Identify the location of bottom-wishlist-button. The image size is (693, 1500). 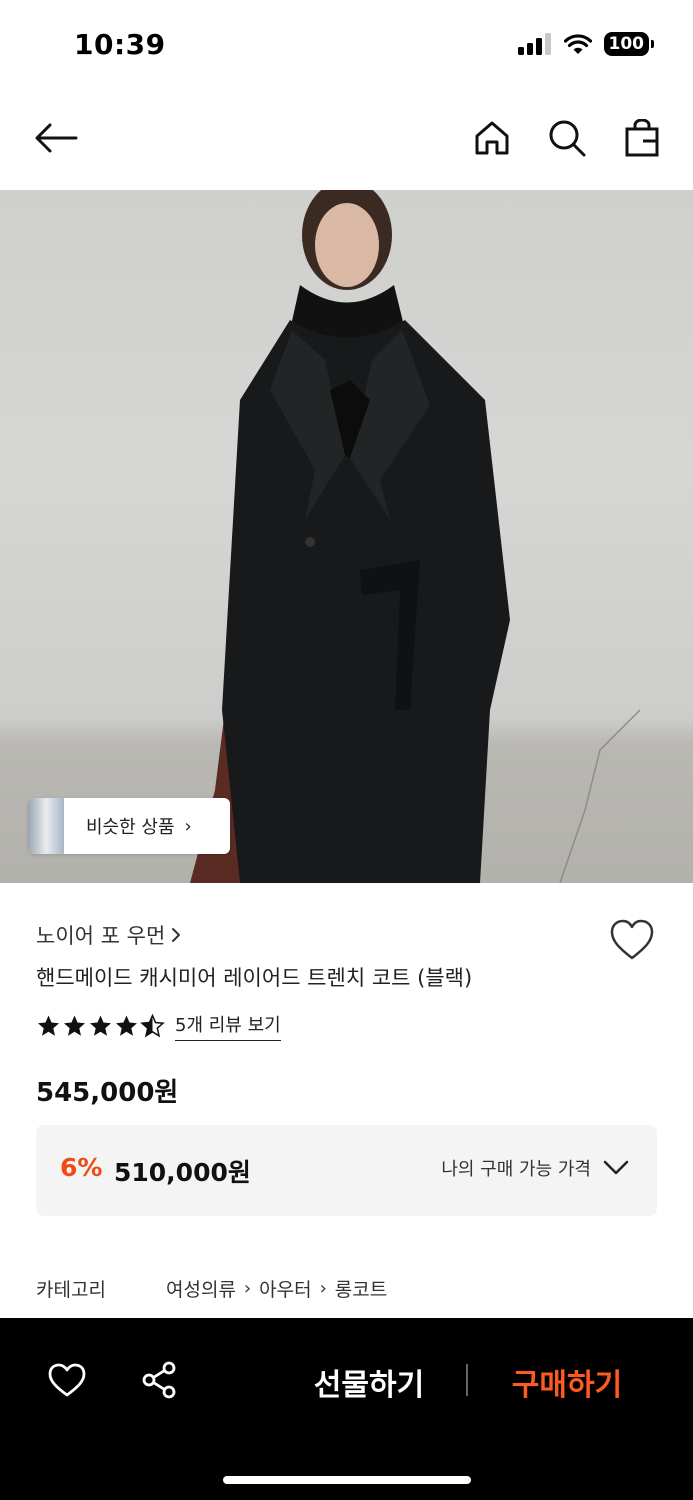
(67, 1380).